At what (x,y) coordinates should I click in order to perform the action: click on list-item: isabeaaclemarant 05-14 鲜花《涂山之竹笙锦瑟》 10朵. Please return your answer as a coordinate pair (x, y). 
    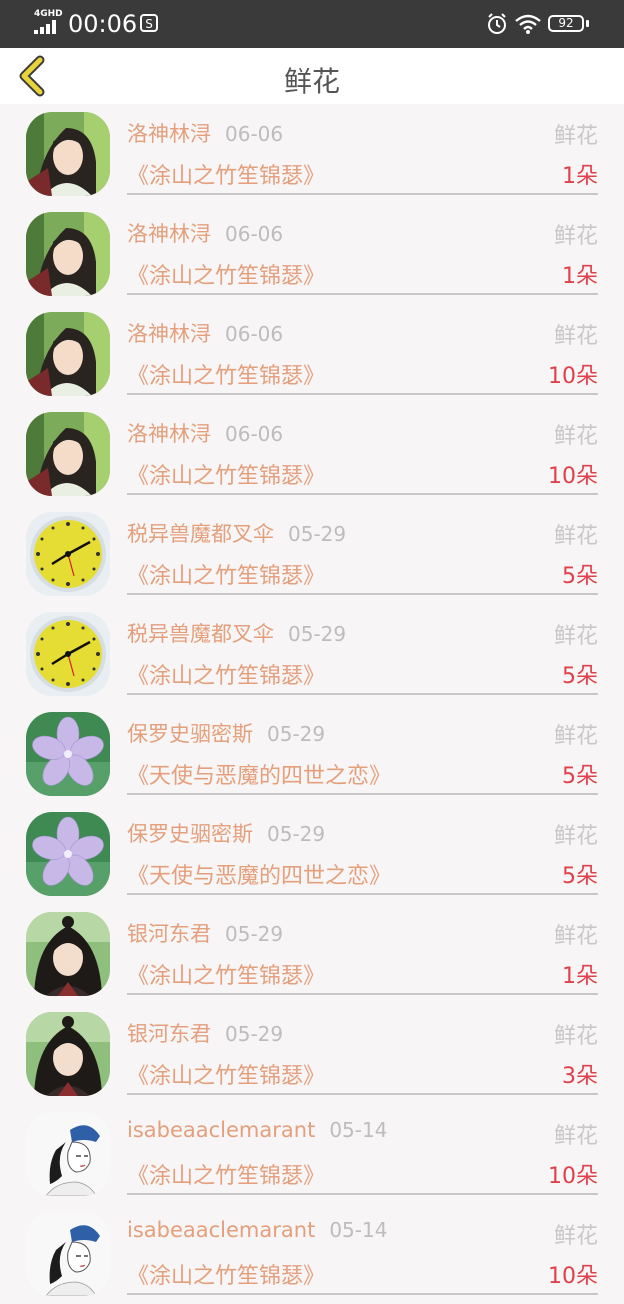
    Looking at the image, I should click on (312, 1254).